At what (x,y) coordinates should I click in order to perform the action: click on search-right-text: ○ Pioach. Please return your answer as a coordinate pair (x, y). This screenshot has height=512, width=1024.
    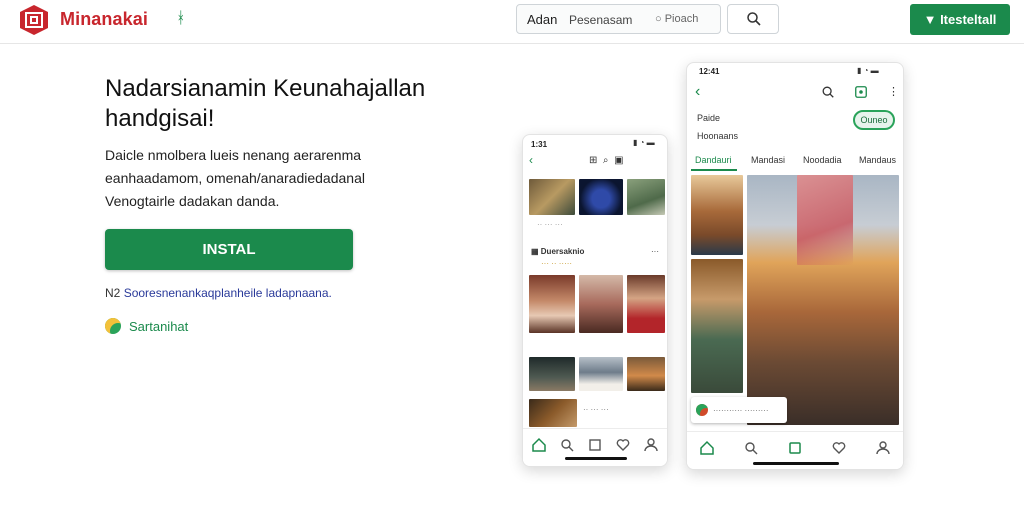
    Looking at the image, I should click on (677, 19).